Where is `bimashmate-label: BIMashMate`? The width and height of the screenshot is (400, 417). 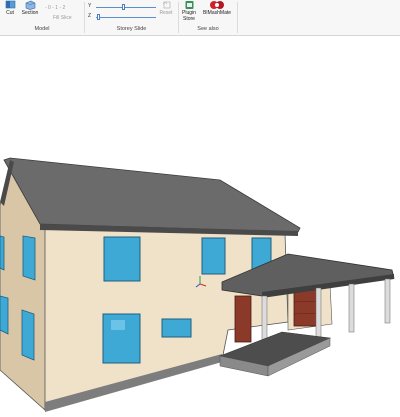 bimashmate-label: BIMashMate is located at coordinates (217, 13).